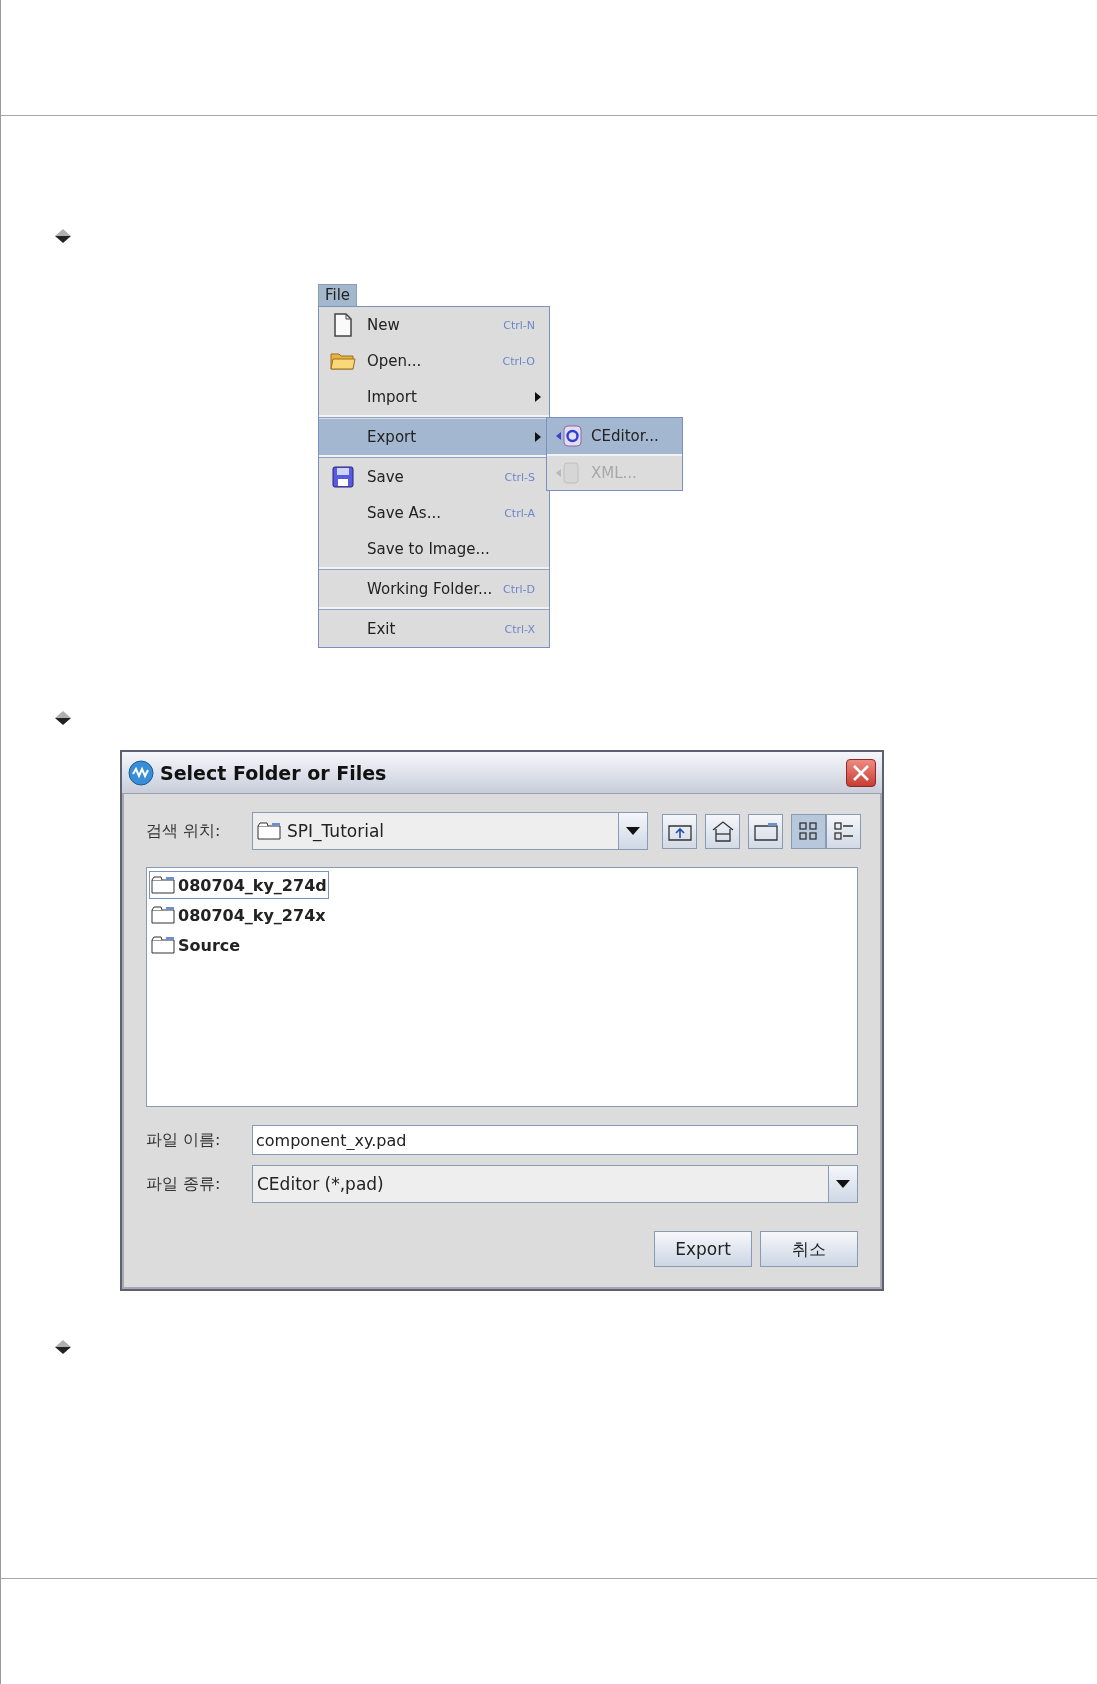 The width and height of the screenshot is (1097, 1684). Describe the element at coordinates (519, 477) in the screenshot. I see `shortcut-text: Ctrl-S` at that location.